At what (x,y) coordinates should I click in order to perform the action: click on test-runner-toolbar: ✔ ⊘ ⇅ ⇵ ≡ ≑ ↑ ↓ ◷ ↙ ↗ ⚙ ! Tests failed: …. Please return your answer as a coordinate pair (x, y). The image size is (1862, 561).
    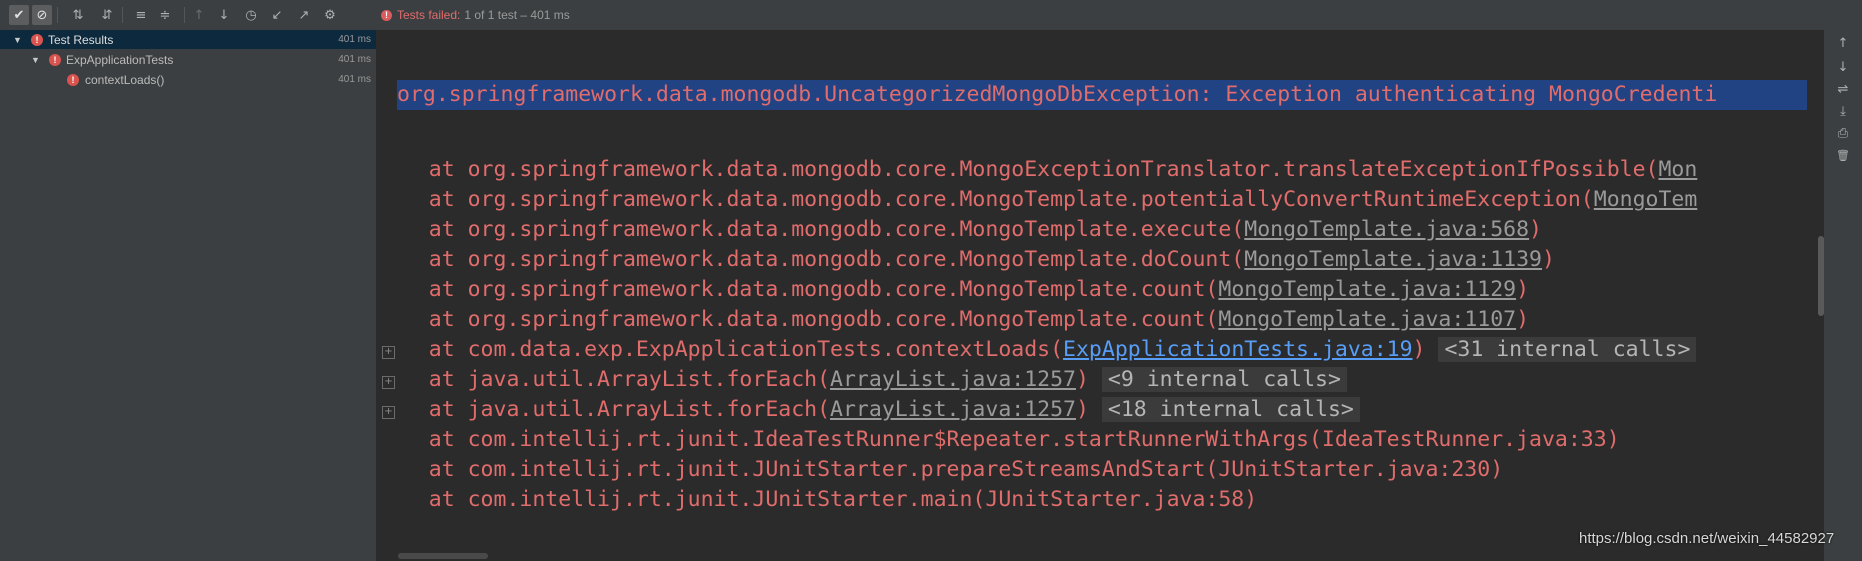
    Looking at the image, I should click on (931, 15).